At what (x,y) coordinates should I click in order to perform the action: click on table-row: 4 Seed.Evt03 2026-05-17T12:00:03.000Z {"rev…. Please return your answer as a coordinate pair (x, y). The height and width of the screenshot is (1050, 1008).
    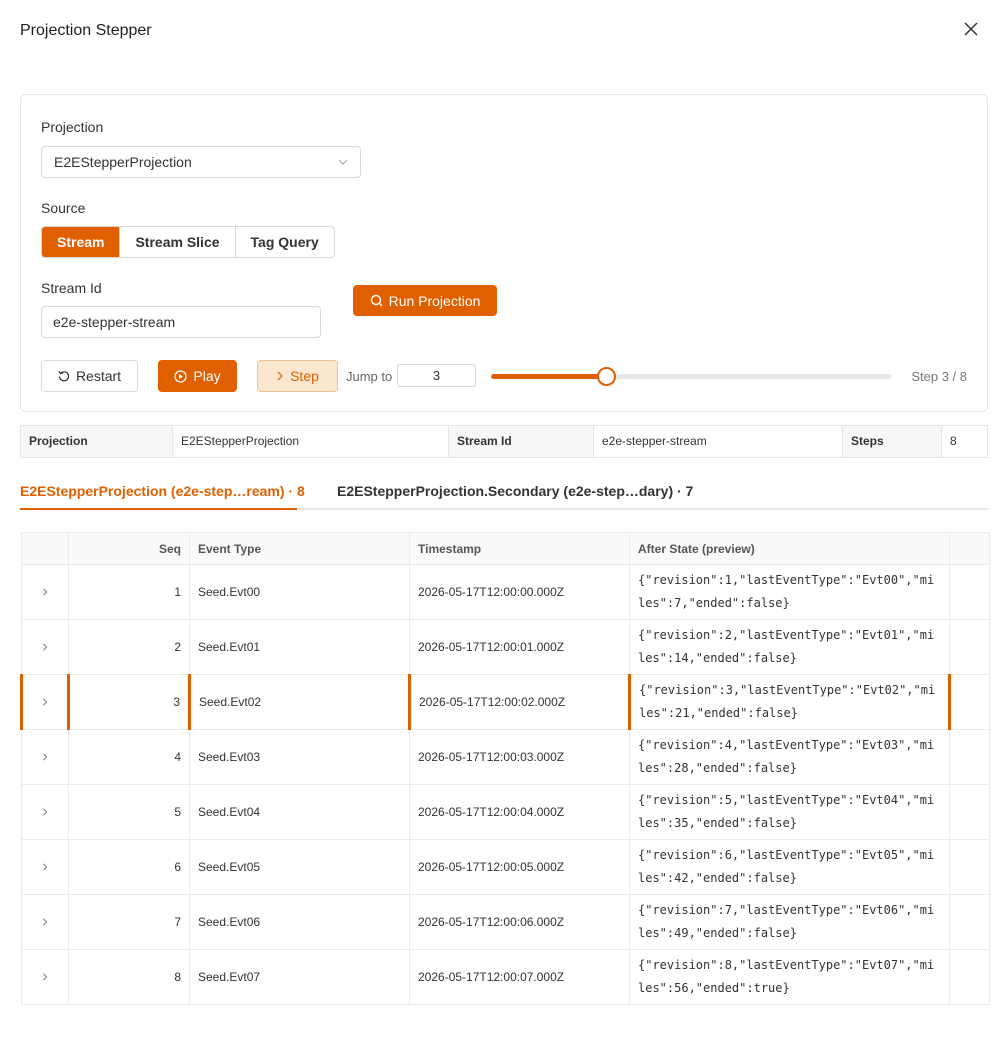
    Looking at the image, I should click on (505, 757).